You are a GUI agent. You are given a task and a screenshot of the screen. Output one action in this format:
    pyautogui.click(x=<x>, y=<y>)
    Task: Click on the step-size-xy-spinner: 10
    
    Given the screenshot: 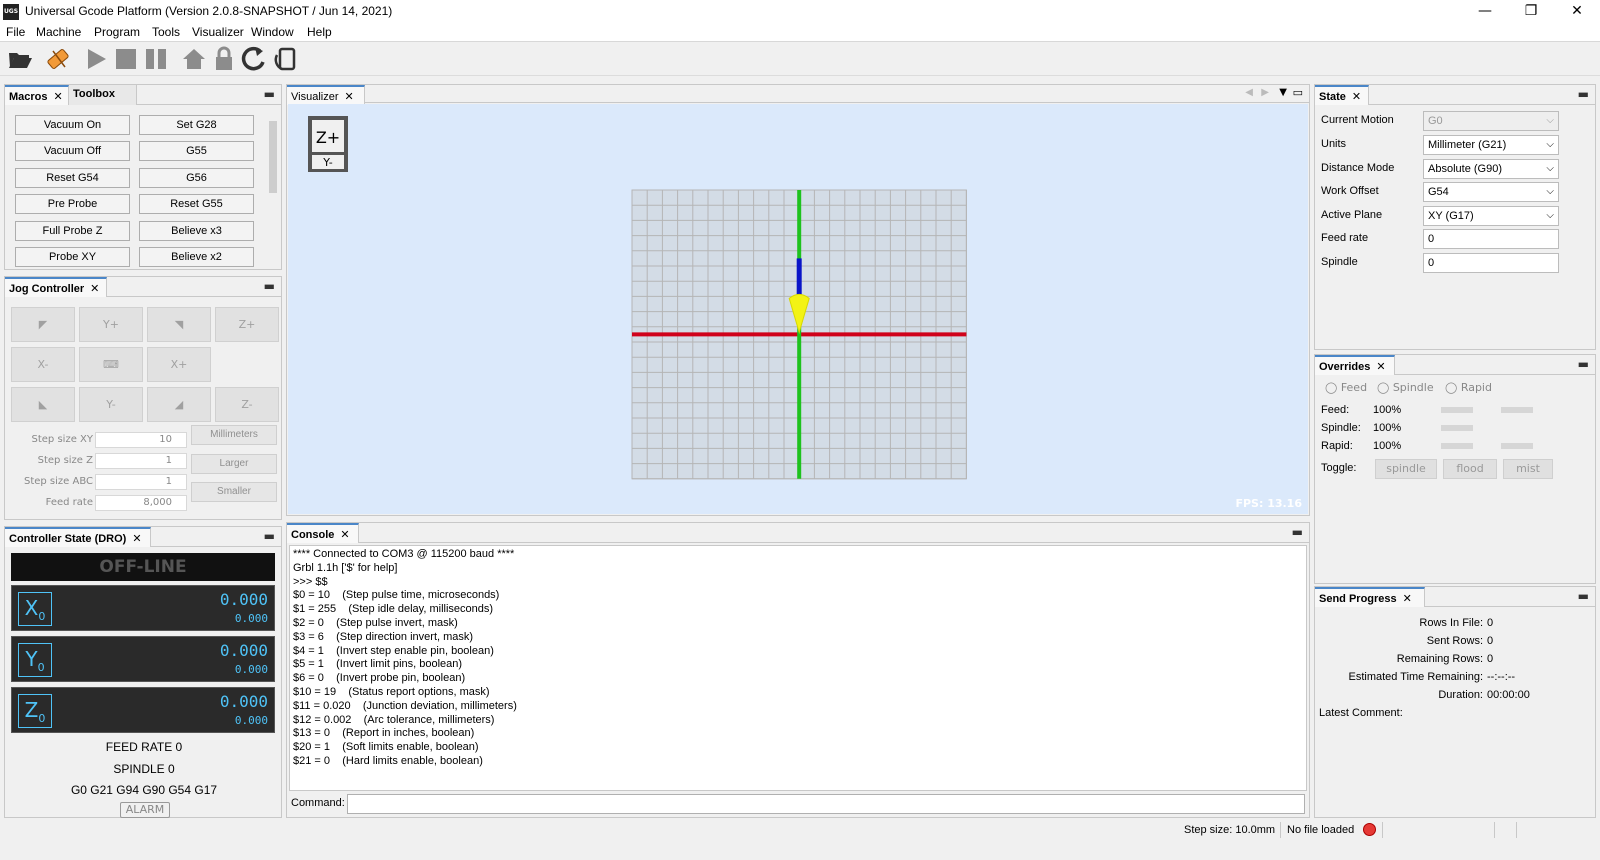 What is the action you would take?
    pyautogui.click(x=141, y=440)
    